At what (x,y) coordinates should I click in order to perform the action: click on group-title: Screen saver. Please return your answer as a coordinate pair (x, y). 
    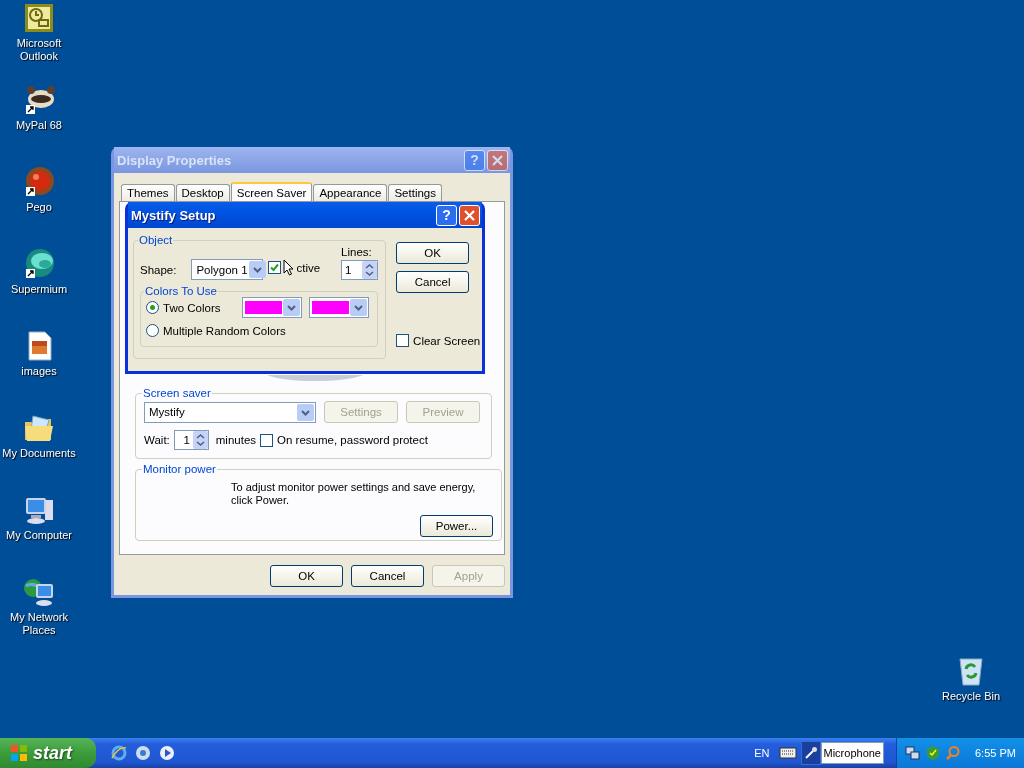
    Looking at the image, I should click on (177, 393).